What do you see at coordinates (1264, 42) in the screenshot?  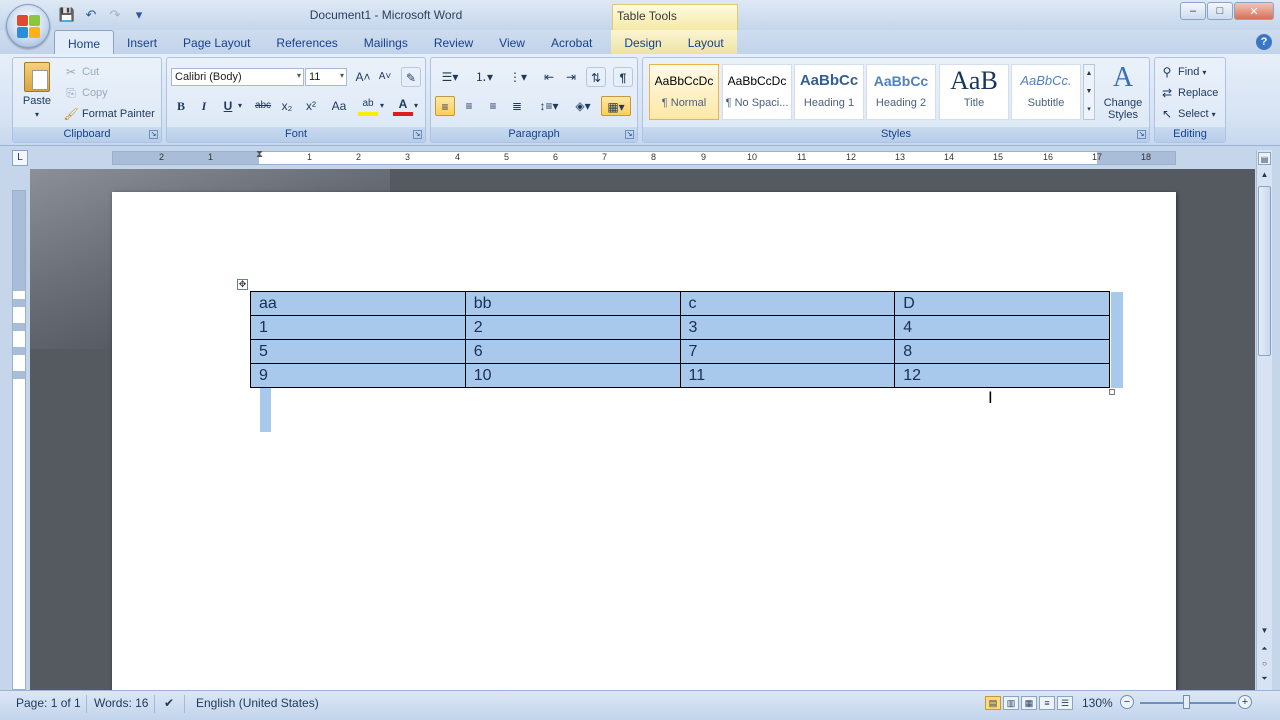 I see `help-icon: ?` at bounding box center [1264, 42].